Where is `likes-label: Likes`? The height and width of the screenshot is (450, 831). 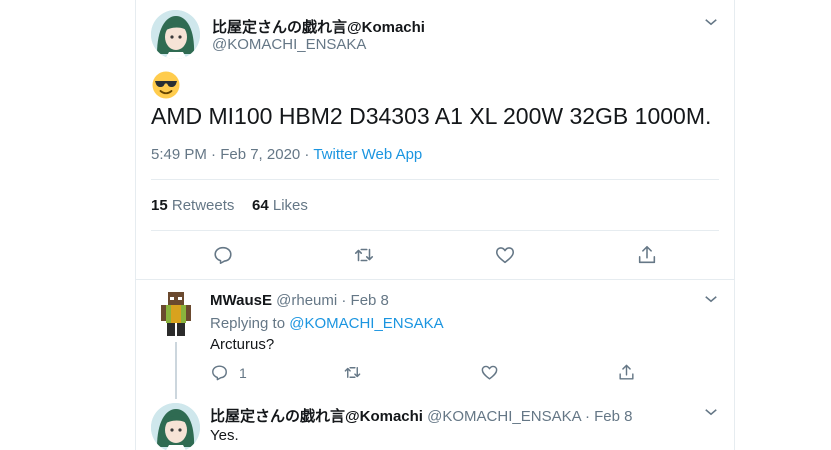
likes-label: Likes is located at coordinates (290, 205).